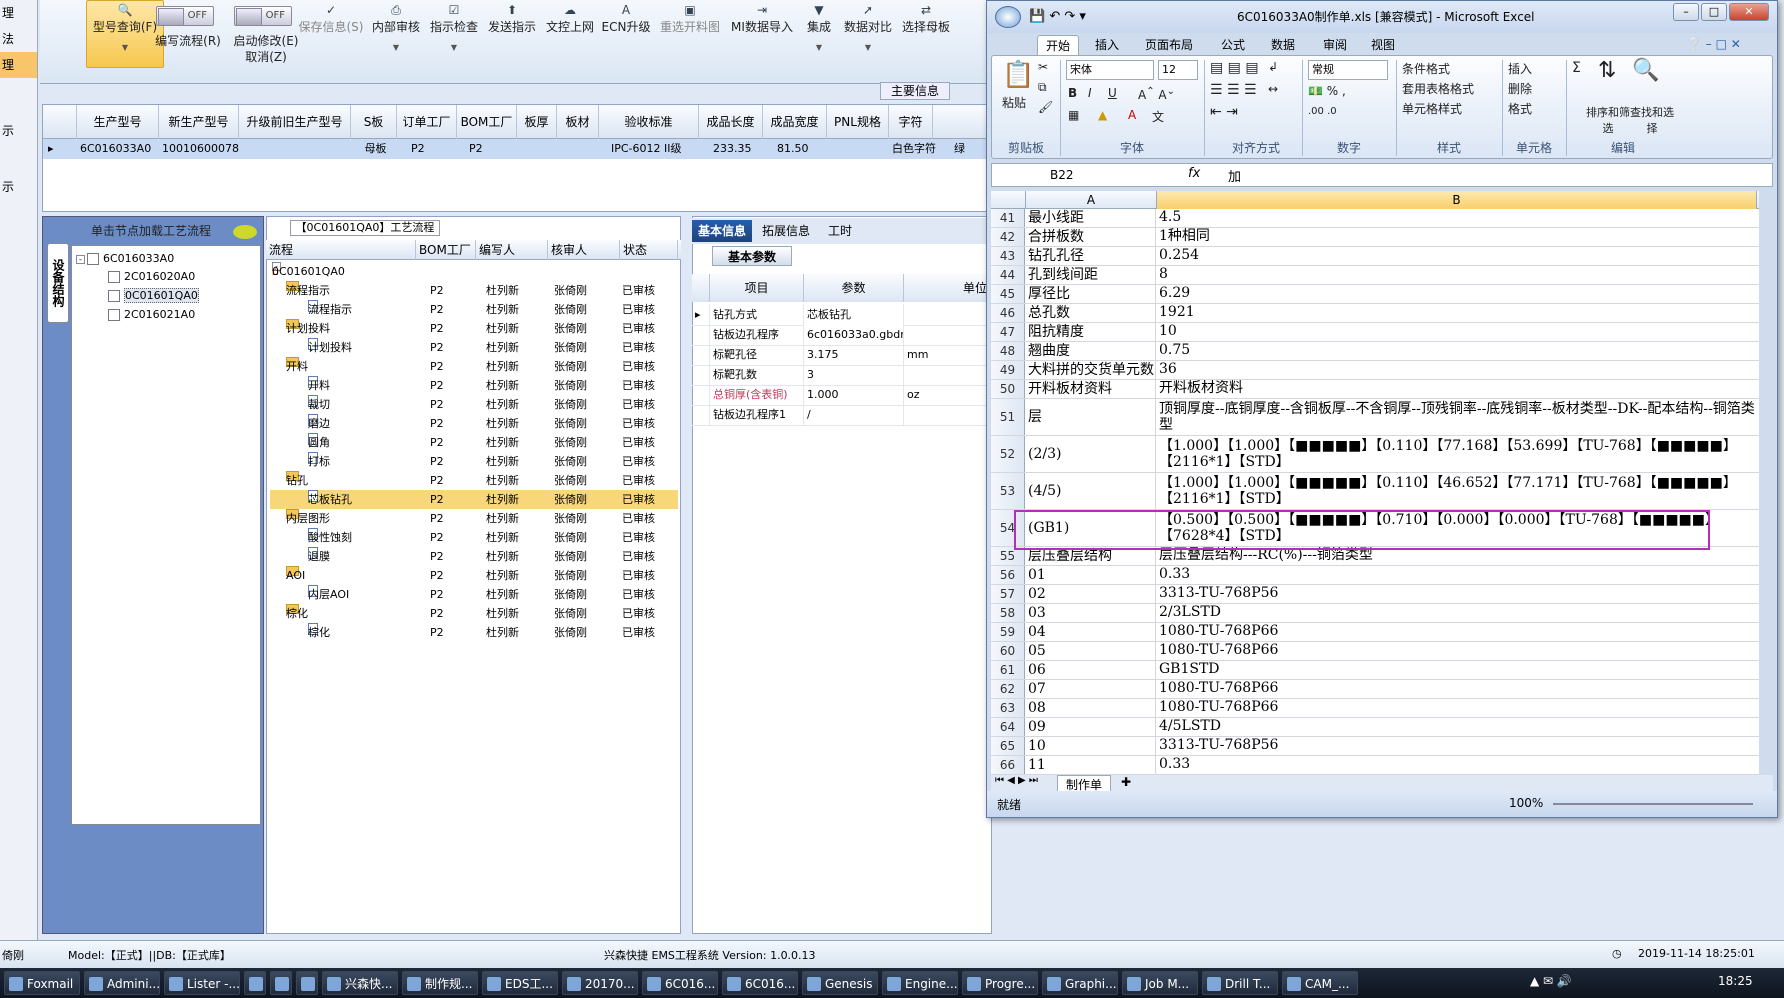 Image resolution: width=1784 pixels, height=998 pixels. I want to click on insert-cells-button: 插入, so click(1520, 68).